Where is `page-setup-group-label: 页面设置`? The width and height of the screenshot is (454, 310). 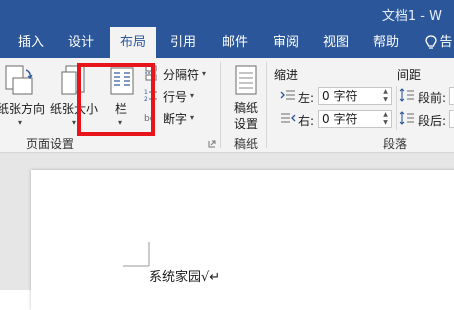
page-setup-group-label: 页面设置 is located at coordinates (50, 144).